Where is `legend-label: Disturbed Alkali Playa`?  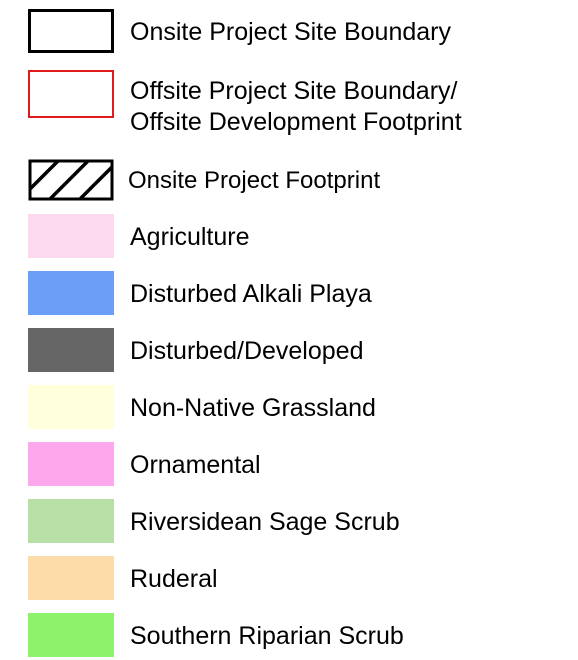 legend-label: Disturbed Alkali Playa is located at coordinates (251, 294).